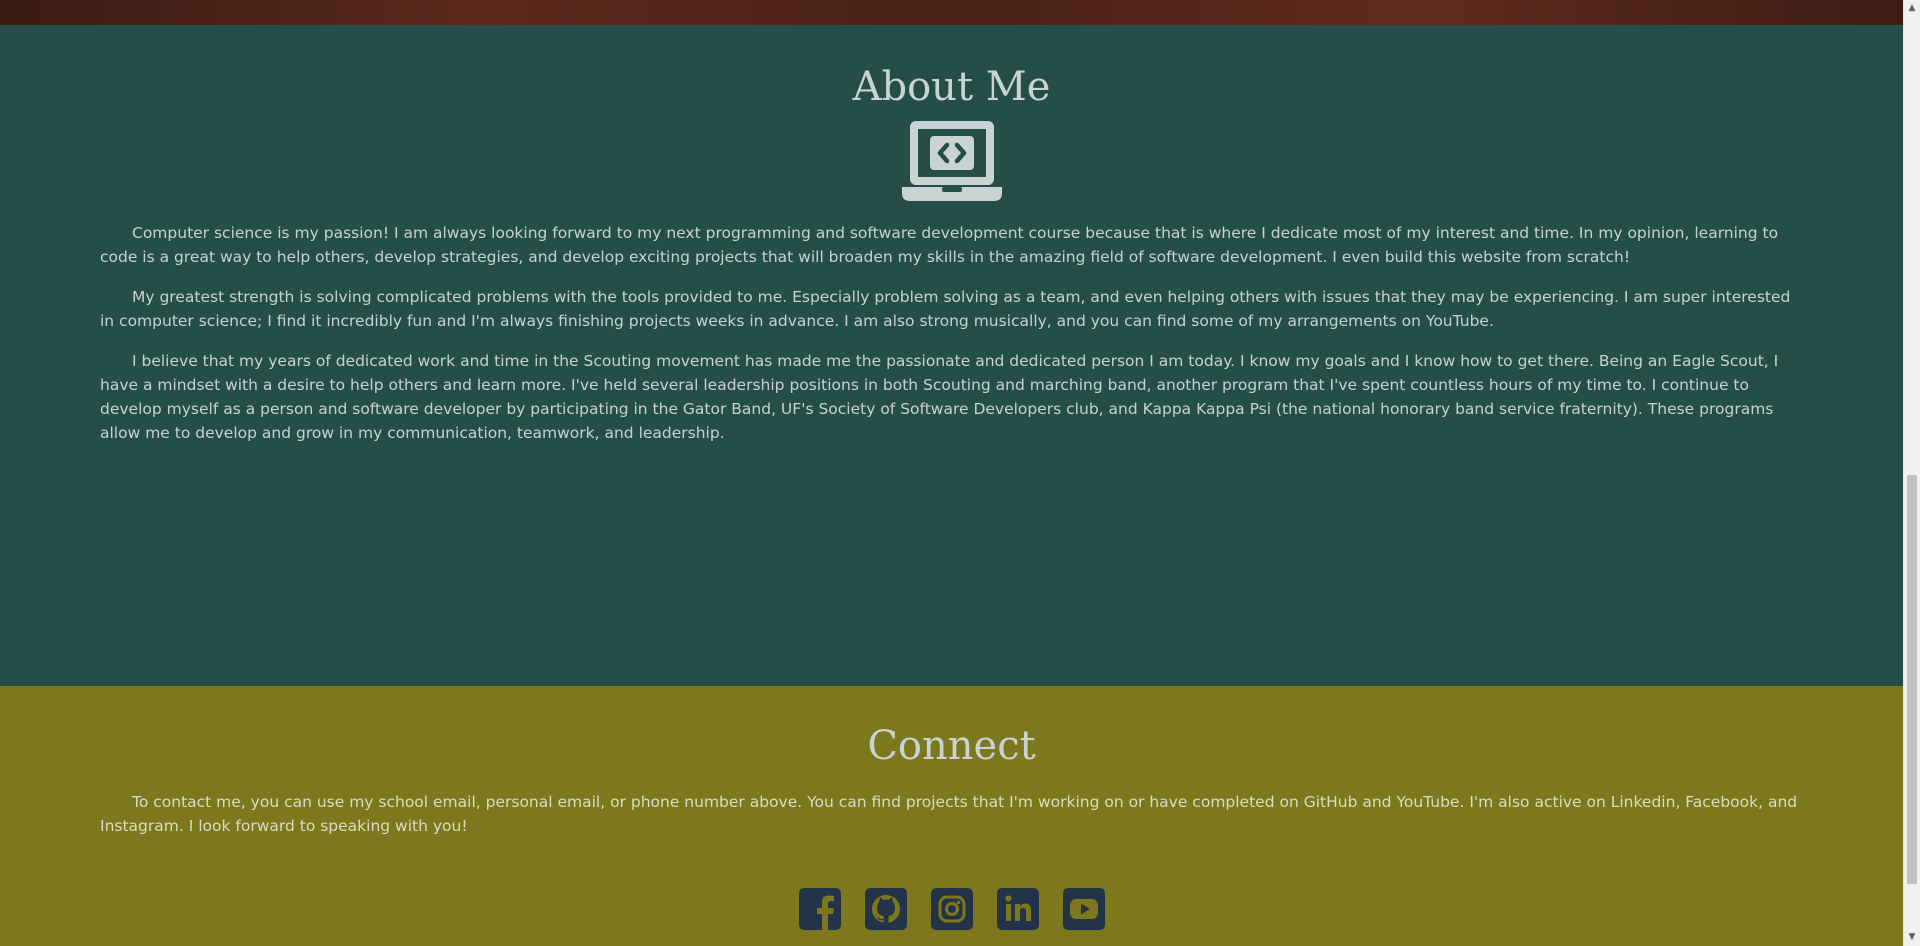 The image size is (1920, 946). What do you see at coordinates (819, 909) in the screenshot?
I see `facebook-icon` at bounding box center [819, 909].